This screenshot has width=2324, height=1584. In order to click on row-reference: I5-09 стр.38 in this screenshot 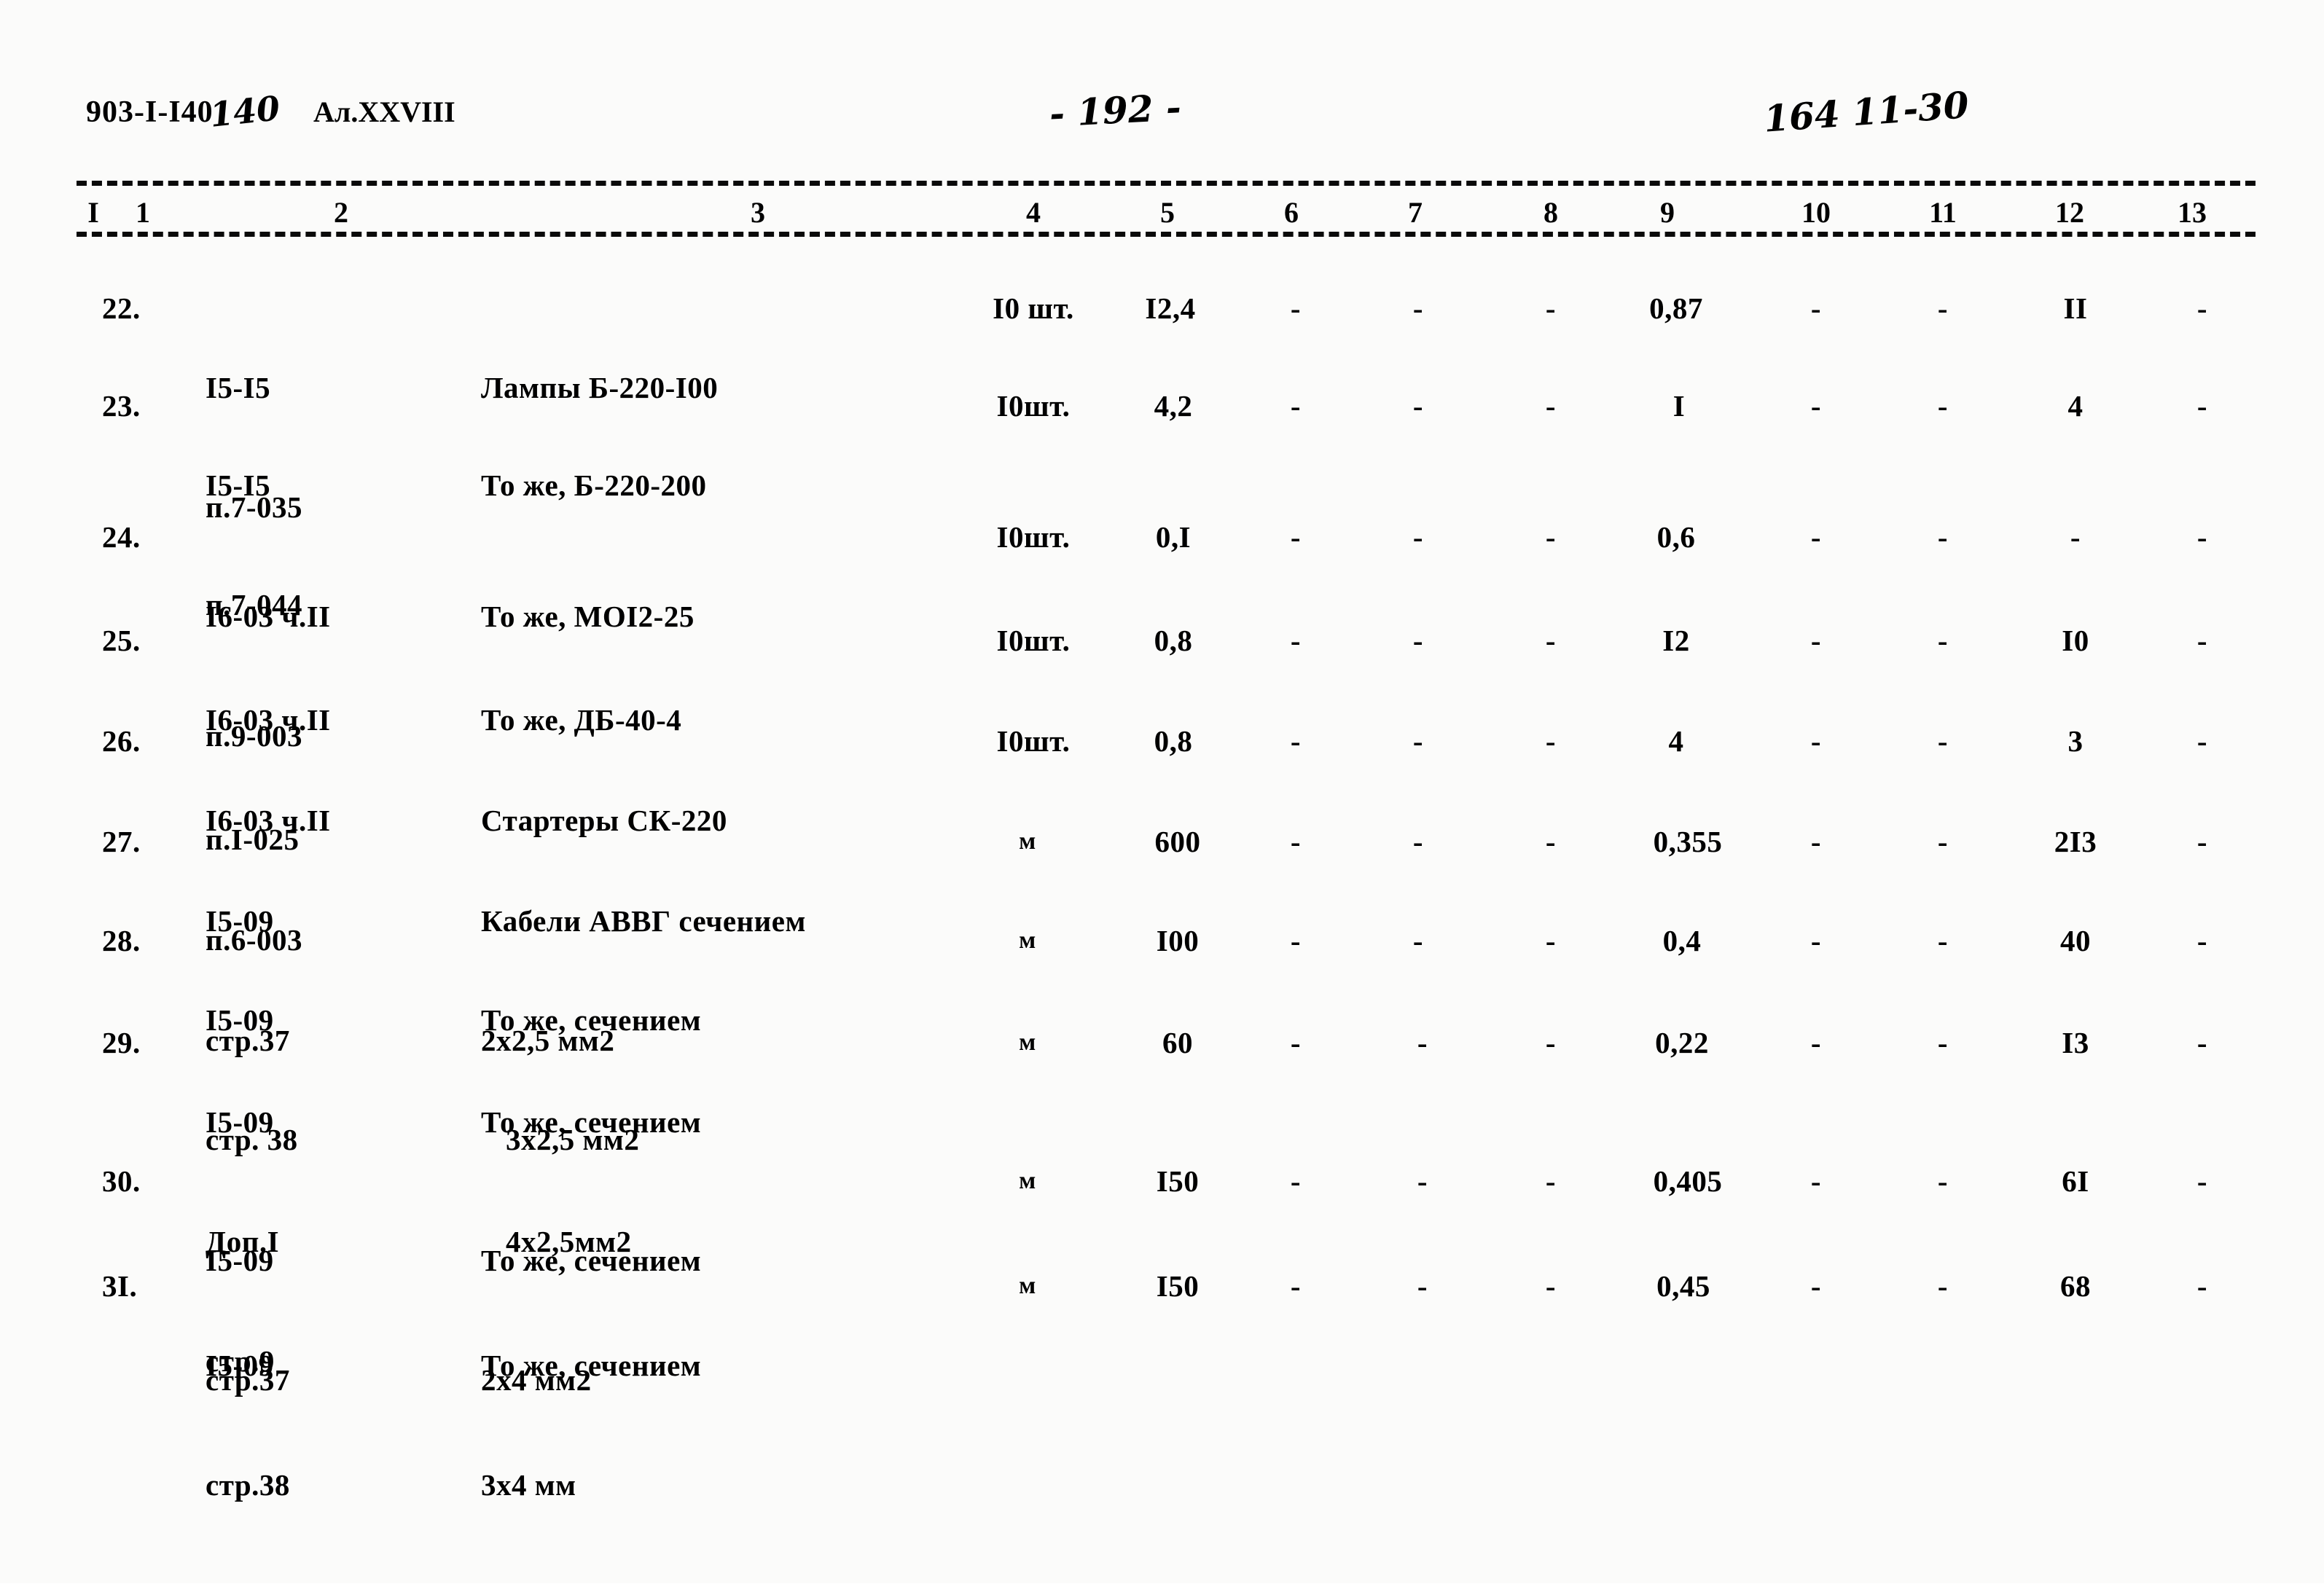, I will do `click(248, 1425)`.